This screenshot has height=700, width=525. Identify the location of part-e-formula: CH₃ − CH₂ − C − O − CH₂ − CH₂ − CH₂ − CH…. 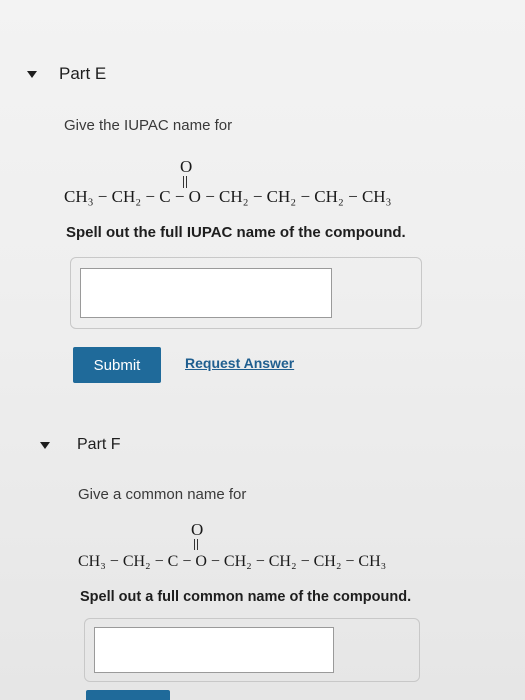
(228, 196).